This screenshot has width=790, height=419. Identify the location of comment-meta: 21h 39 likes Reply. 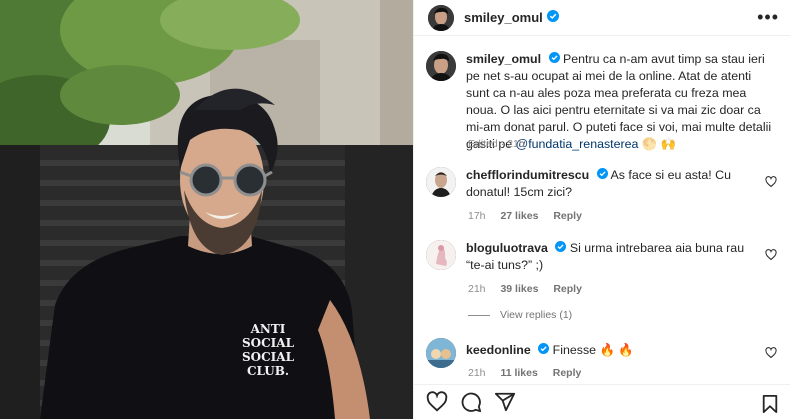
(531, 289).